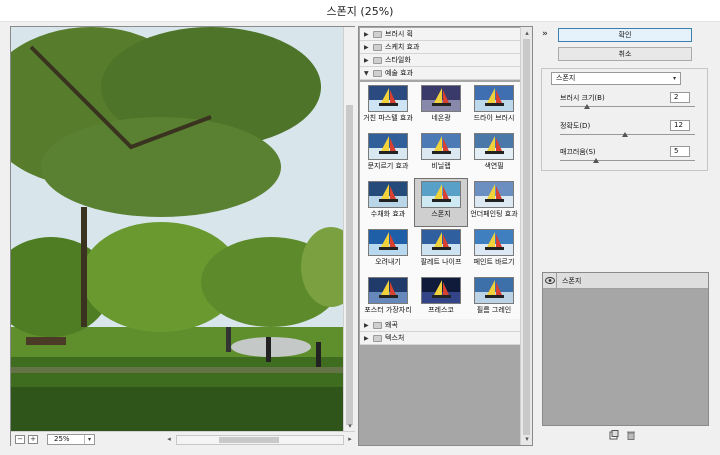  Describe the element at coordinates (494, 214) in the screenshot. I see `filter-thumbnail-label: 언더페인팅 효과` at that location.